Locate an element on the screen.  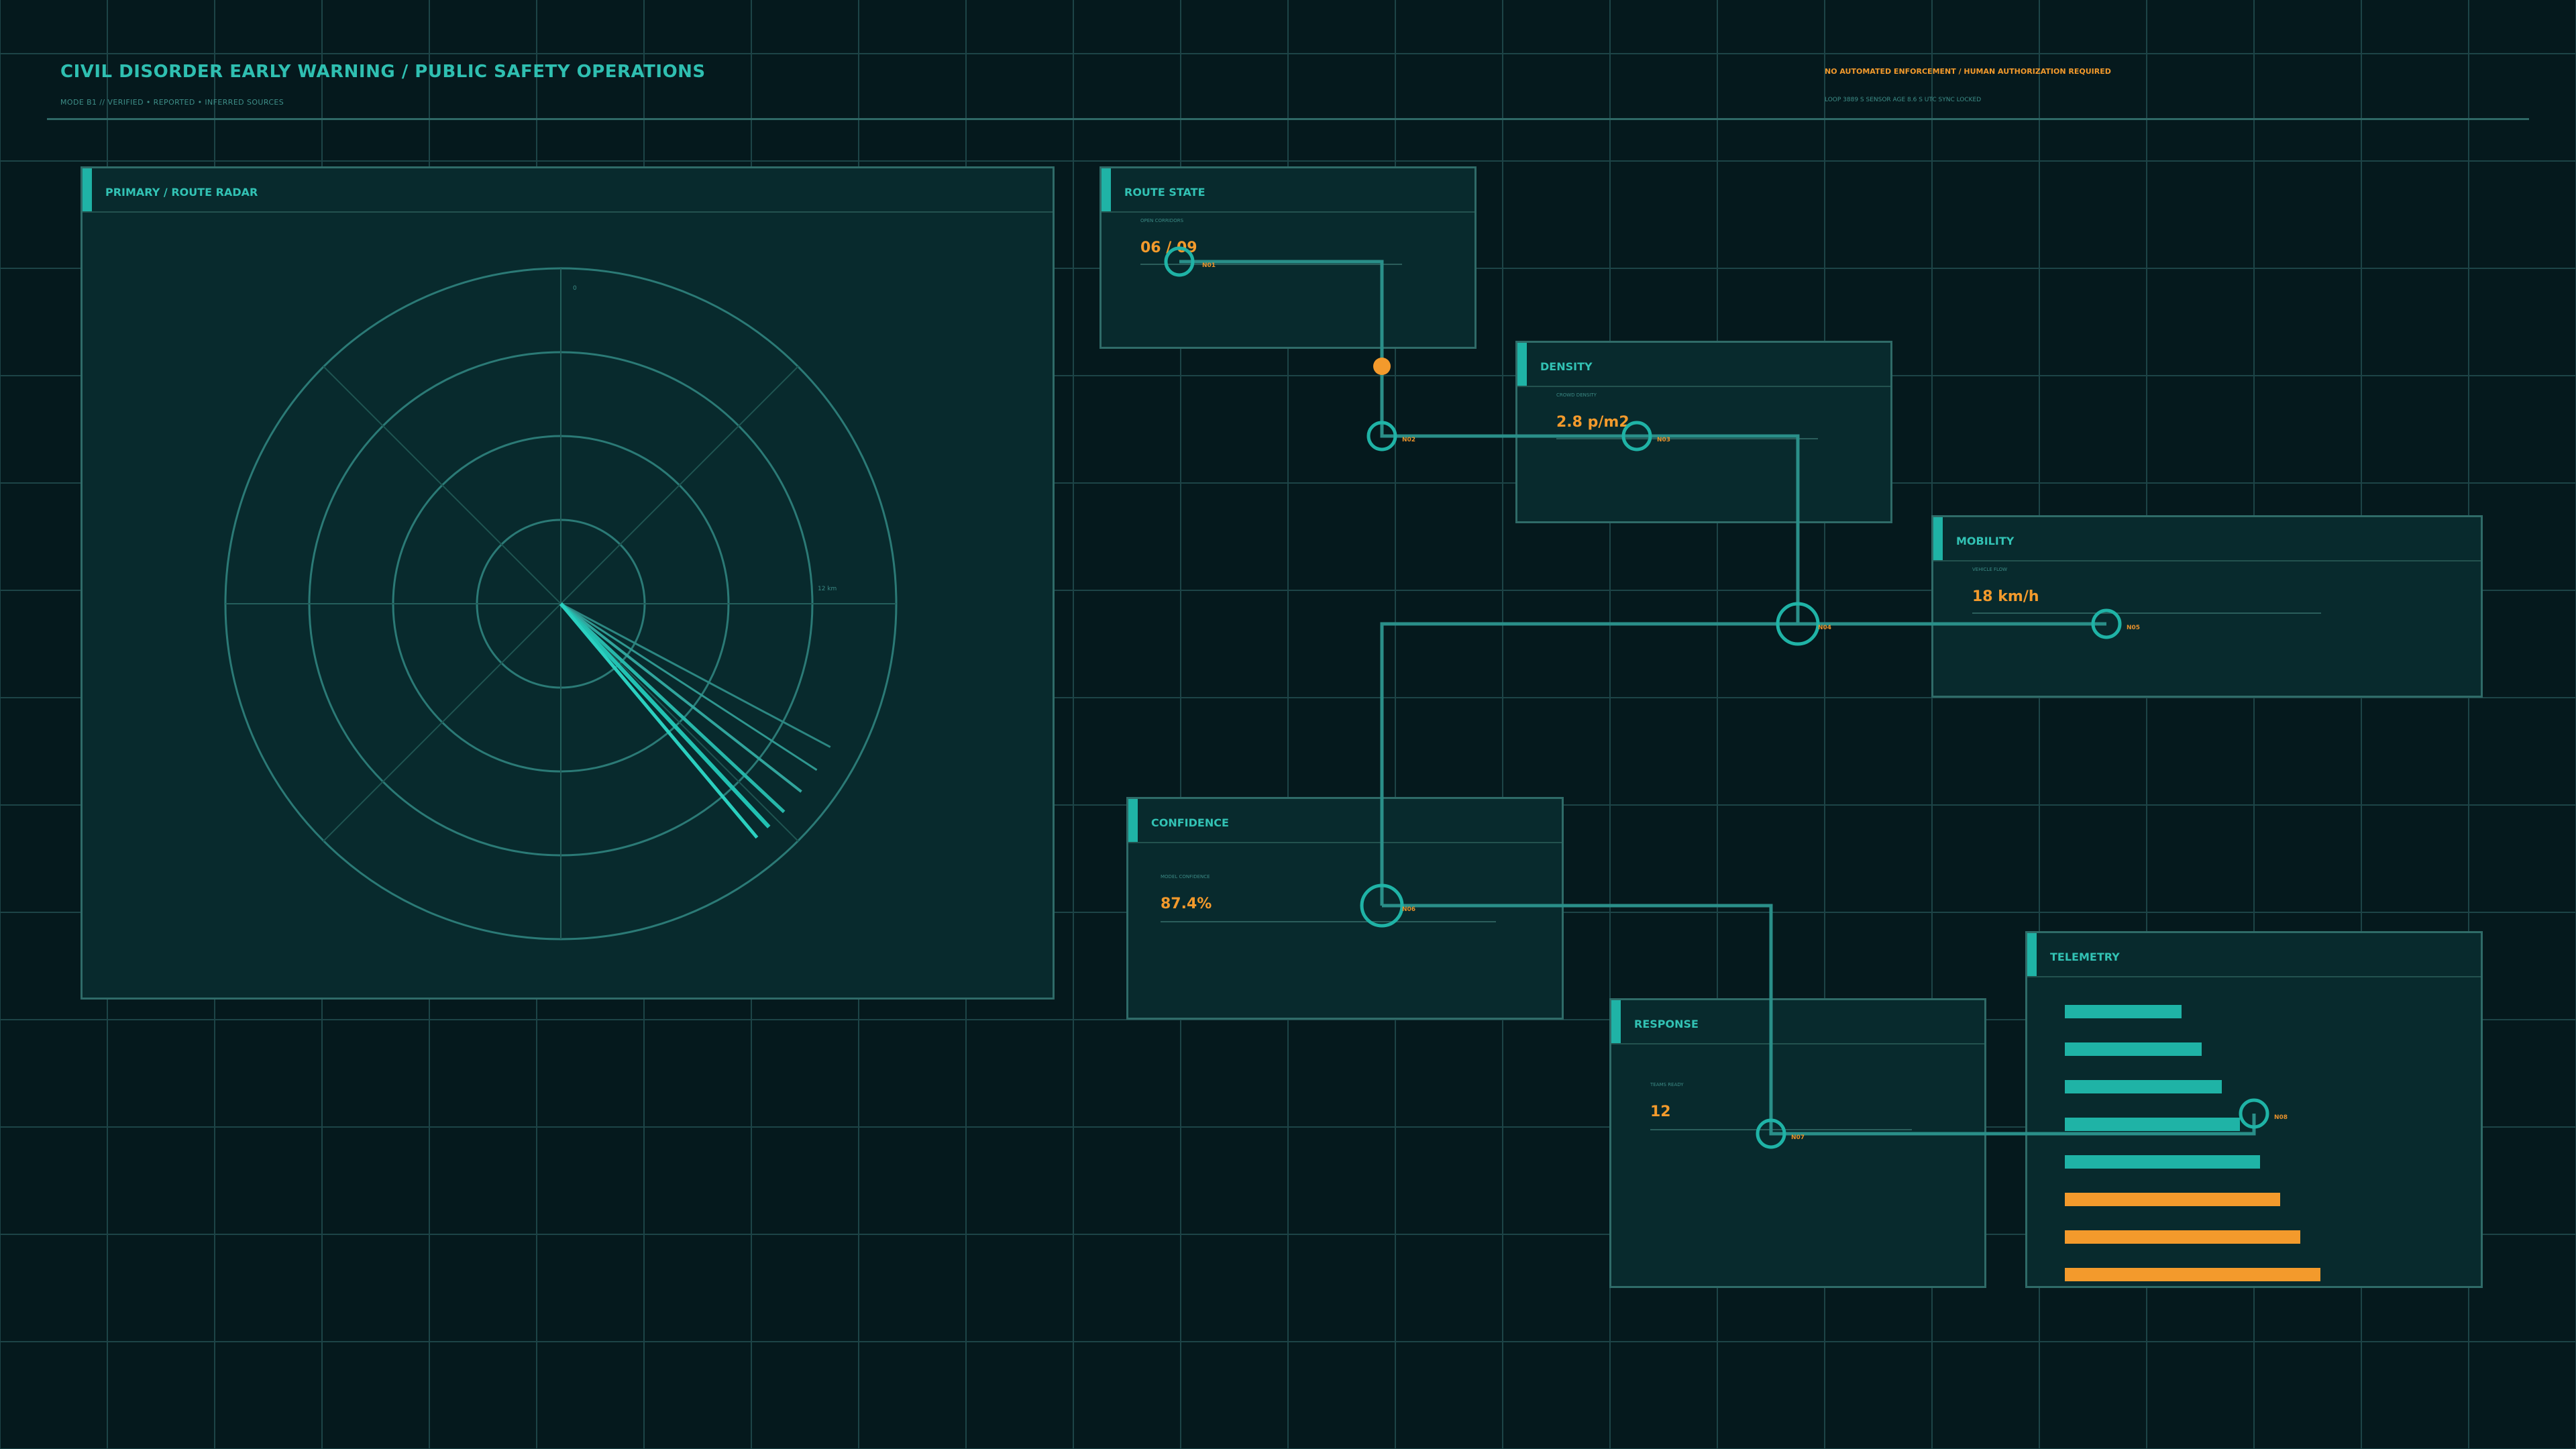
metric-value: 87.4% is located at coordinates (1186, 904).